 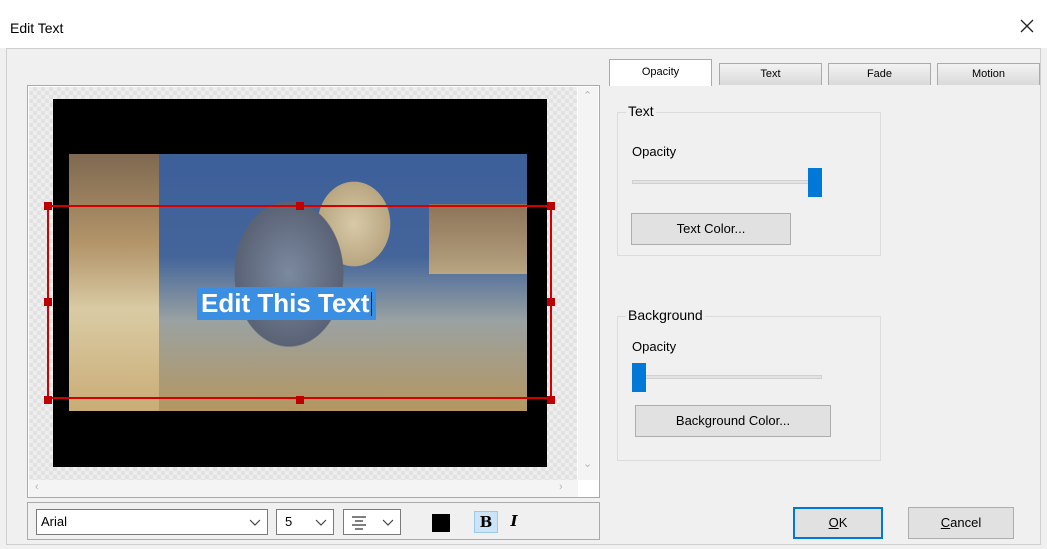 I want to click on text-color-swatch, so click(x=441, y=523).